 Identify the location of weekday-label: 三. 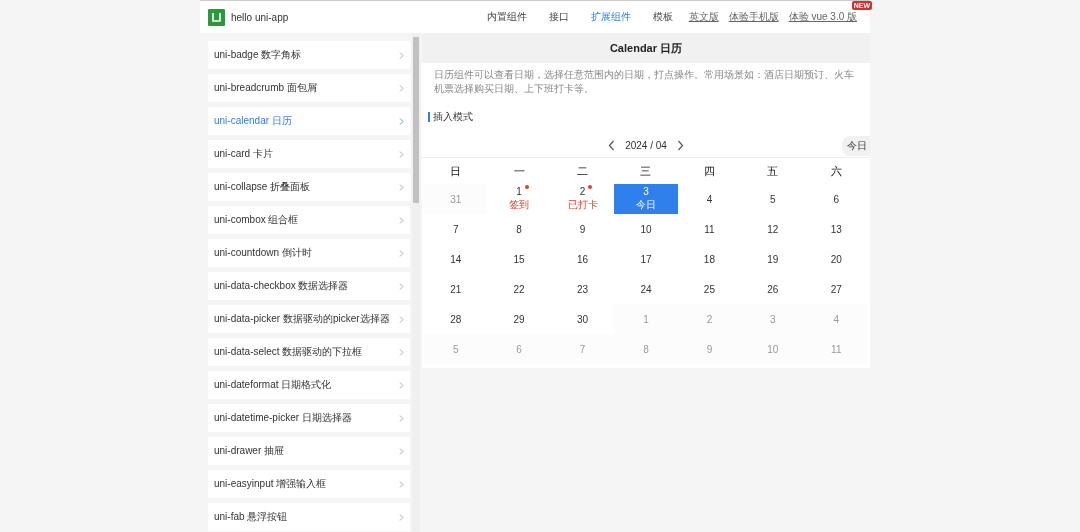
(646, 171).